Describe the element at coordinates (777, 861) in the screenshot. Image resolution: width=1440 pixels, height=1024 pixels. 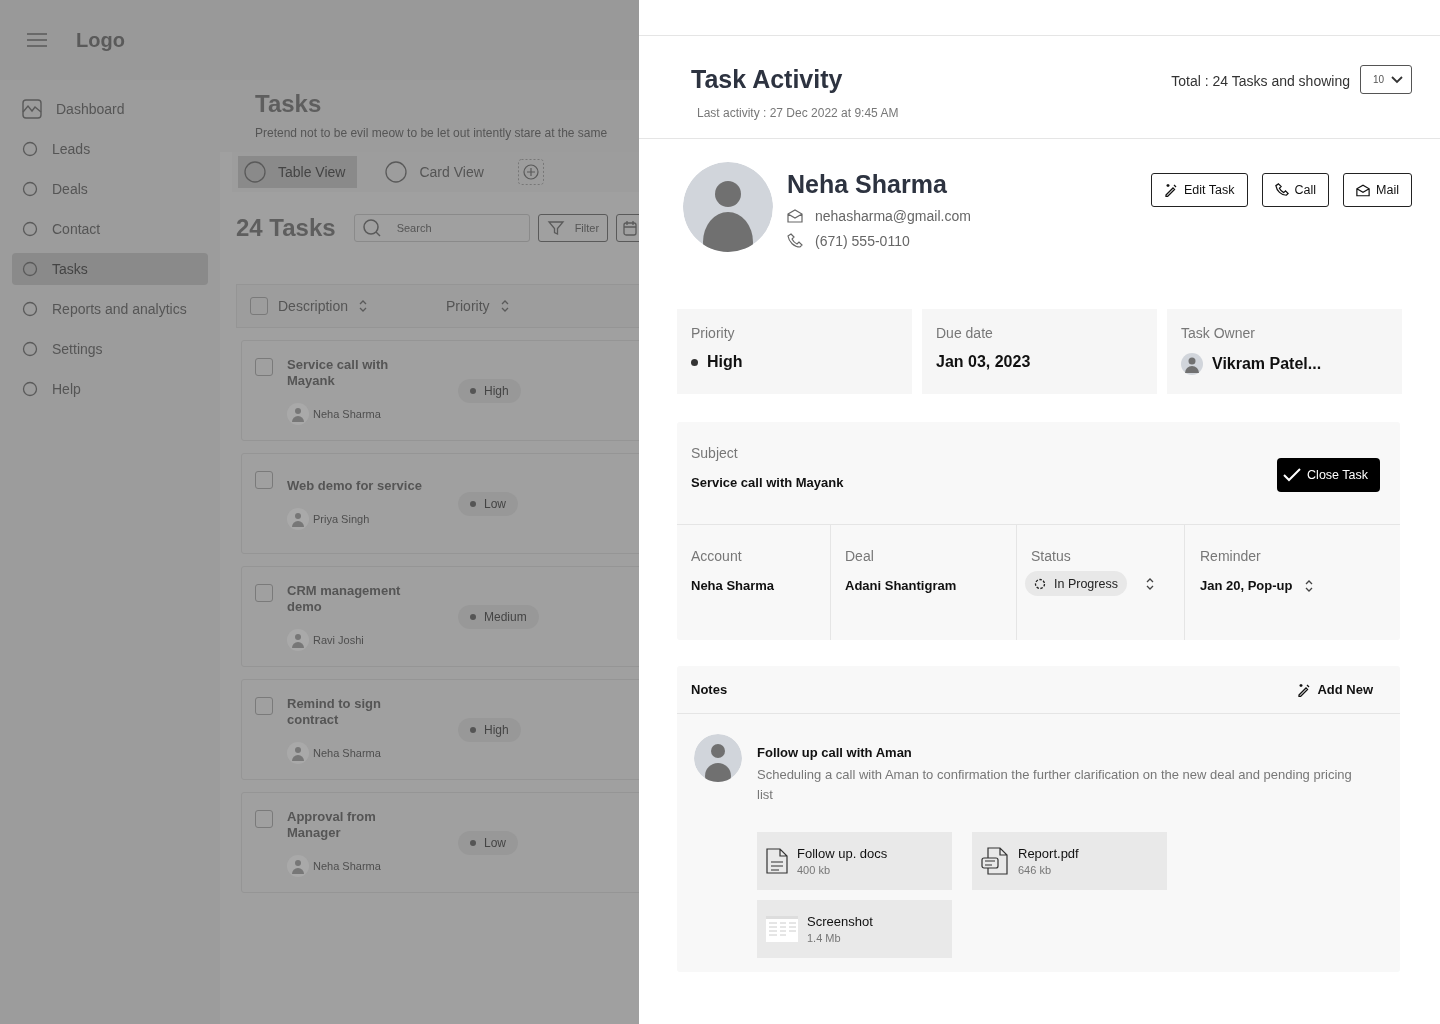
I see `document-icon` at that location.